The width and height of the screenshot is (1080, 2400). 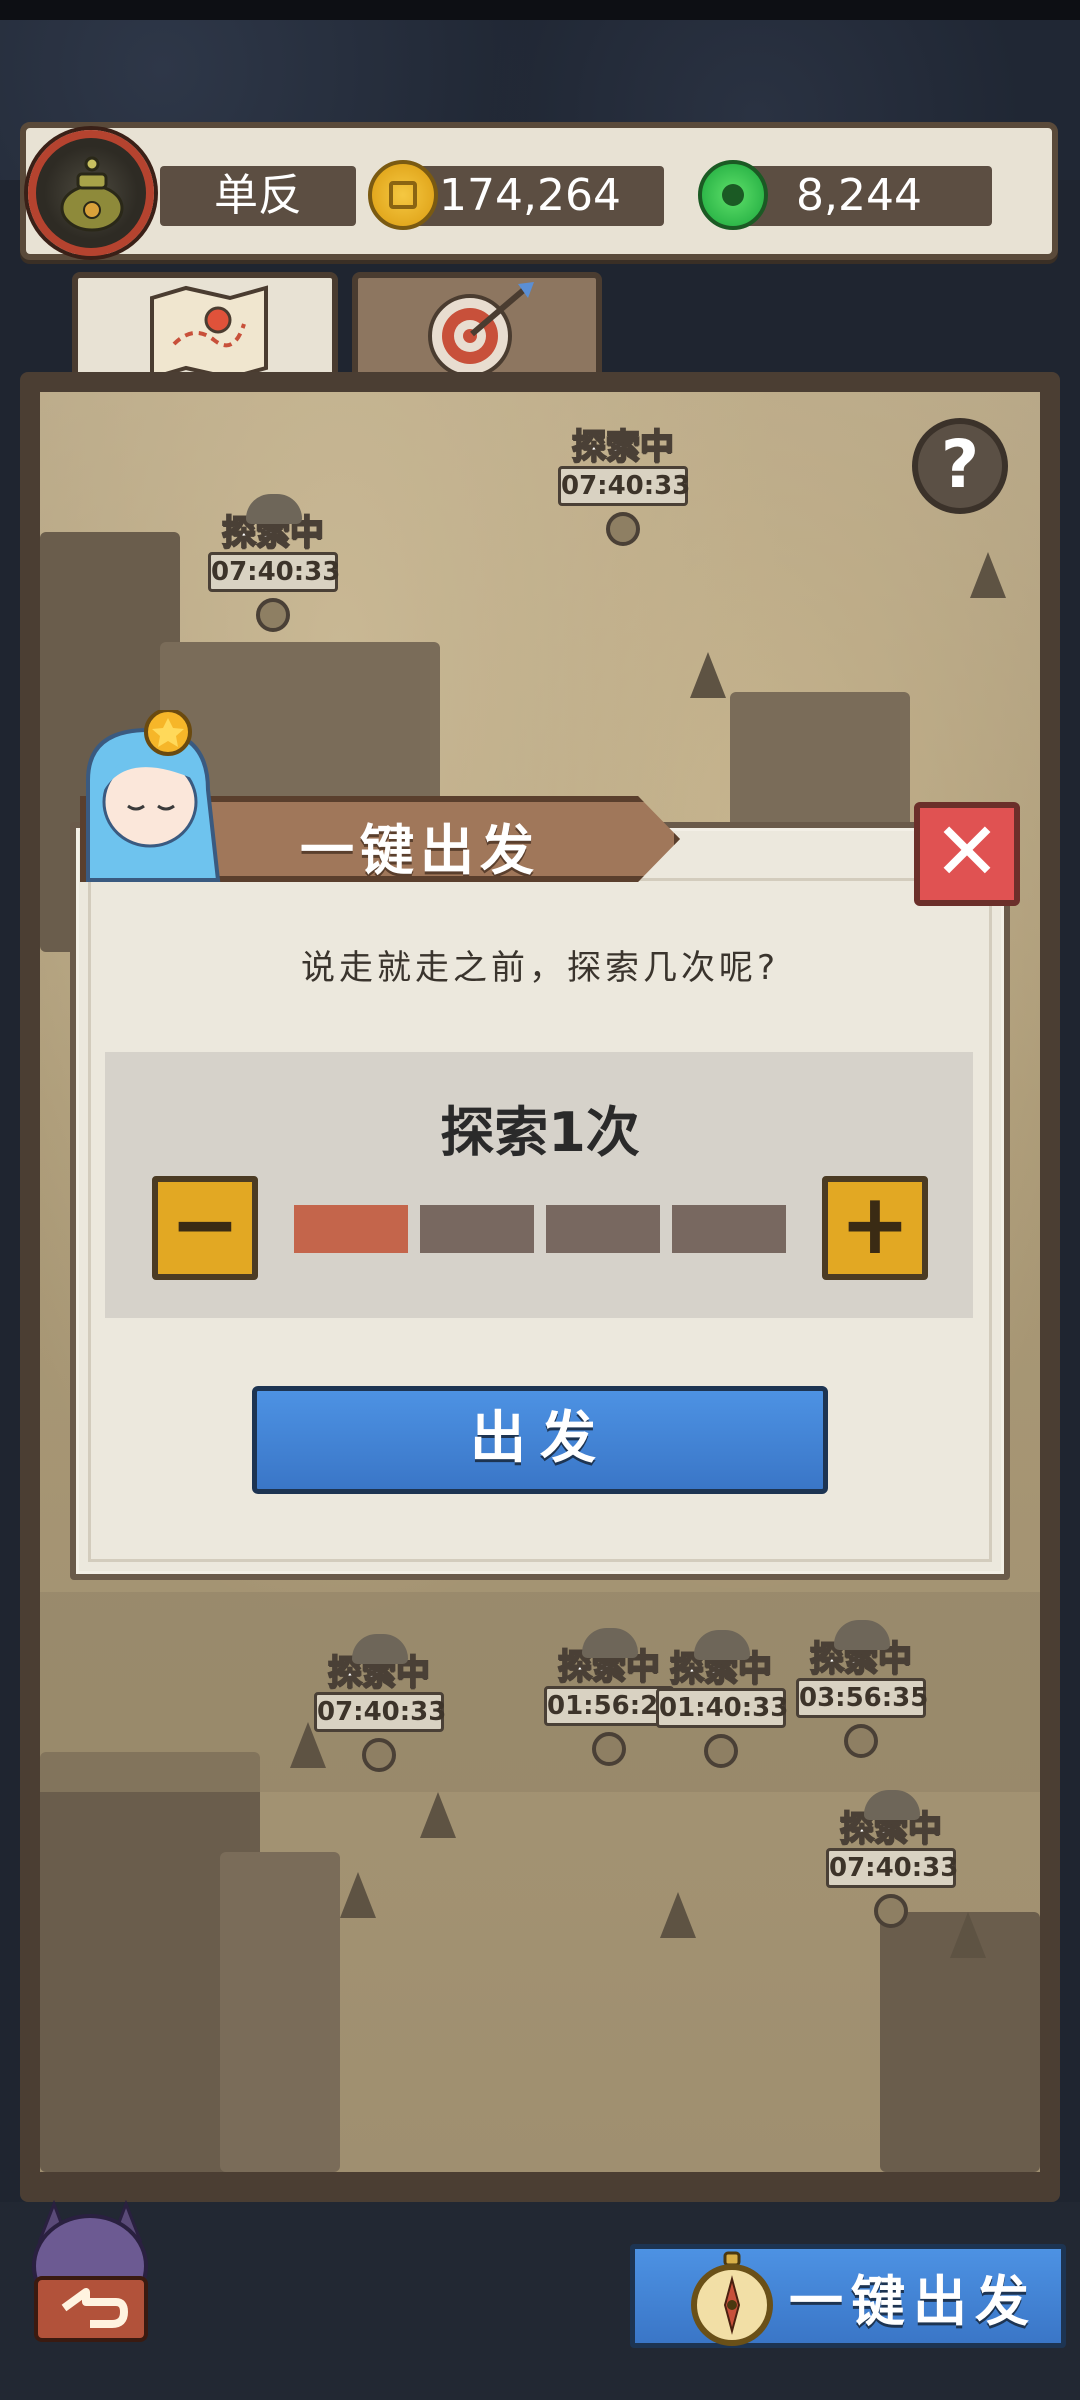 What do you see at coordinates (280, 2012) in the screenshot?
I see `rock-bottom` at bounding box center [280, 2012].